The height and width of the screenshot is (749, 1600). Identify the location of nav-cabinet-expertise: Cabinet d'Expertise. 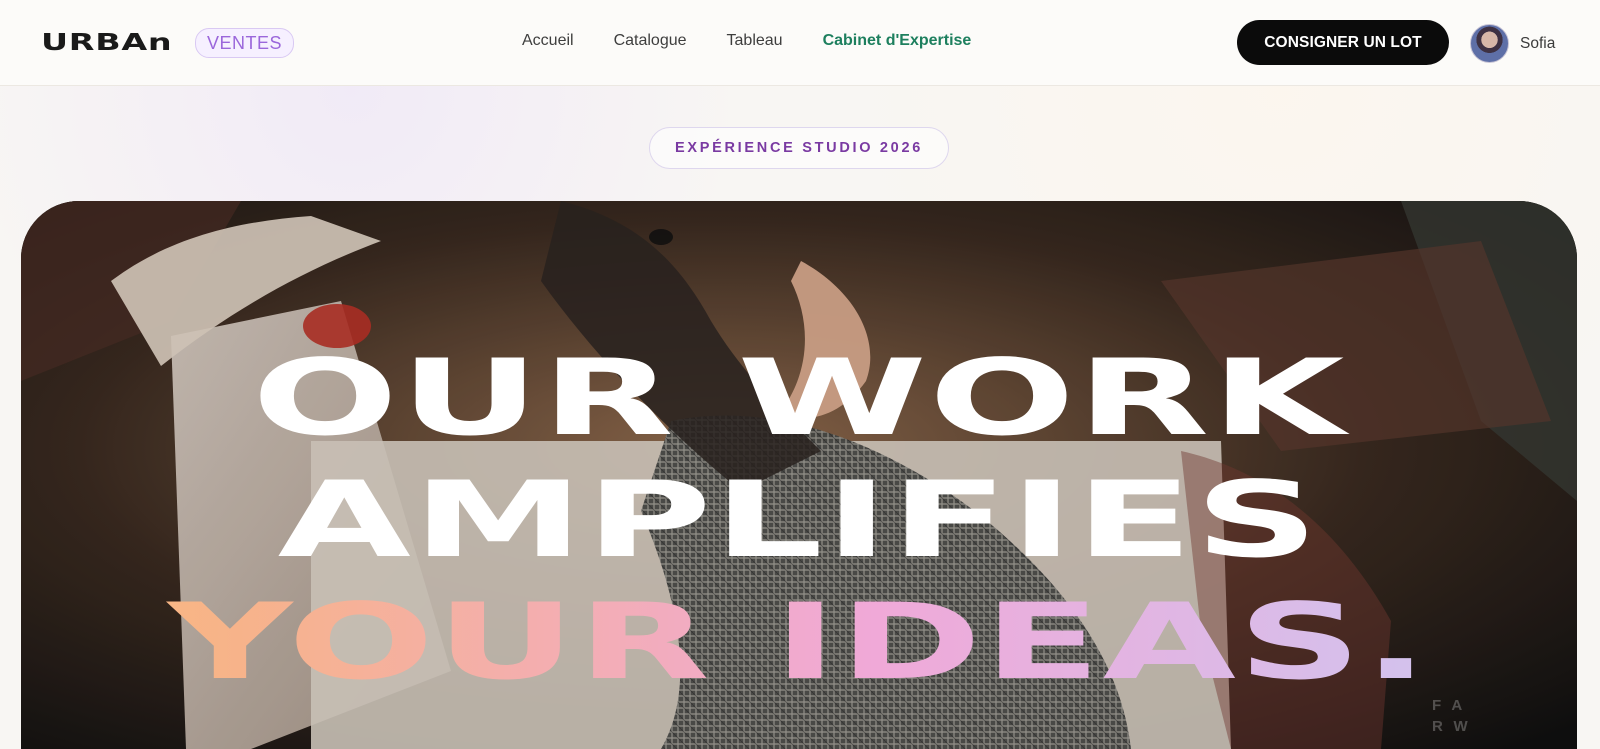
(897, 41).